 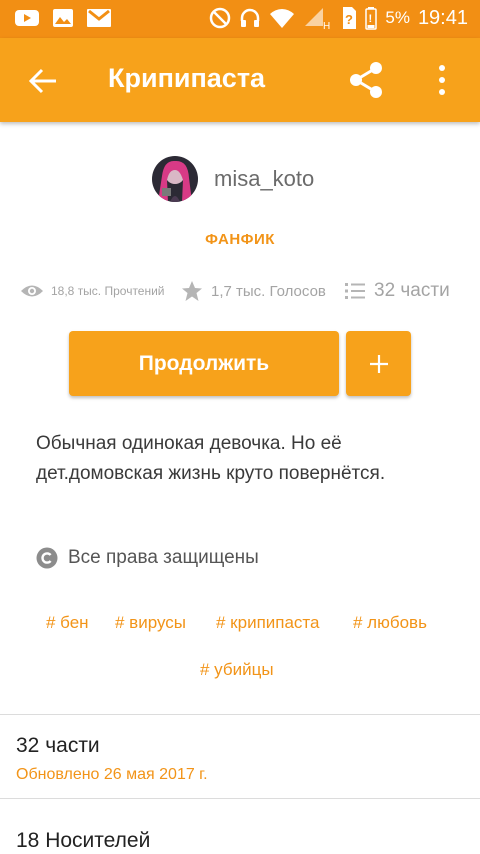 I want to click on votes-label: 1,7 тыс. Голосов, so click(x=268, y=291).